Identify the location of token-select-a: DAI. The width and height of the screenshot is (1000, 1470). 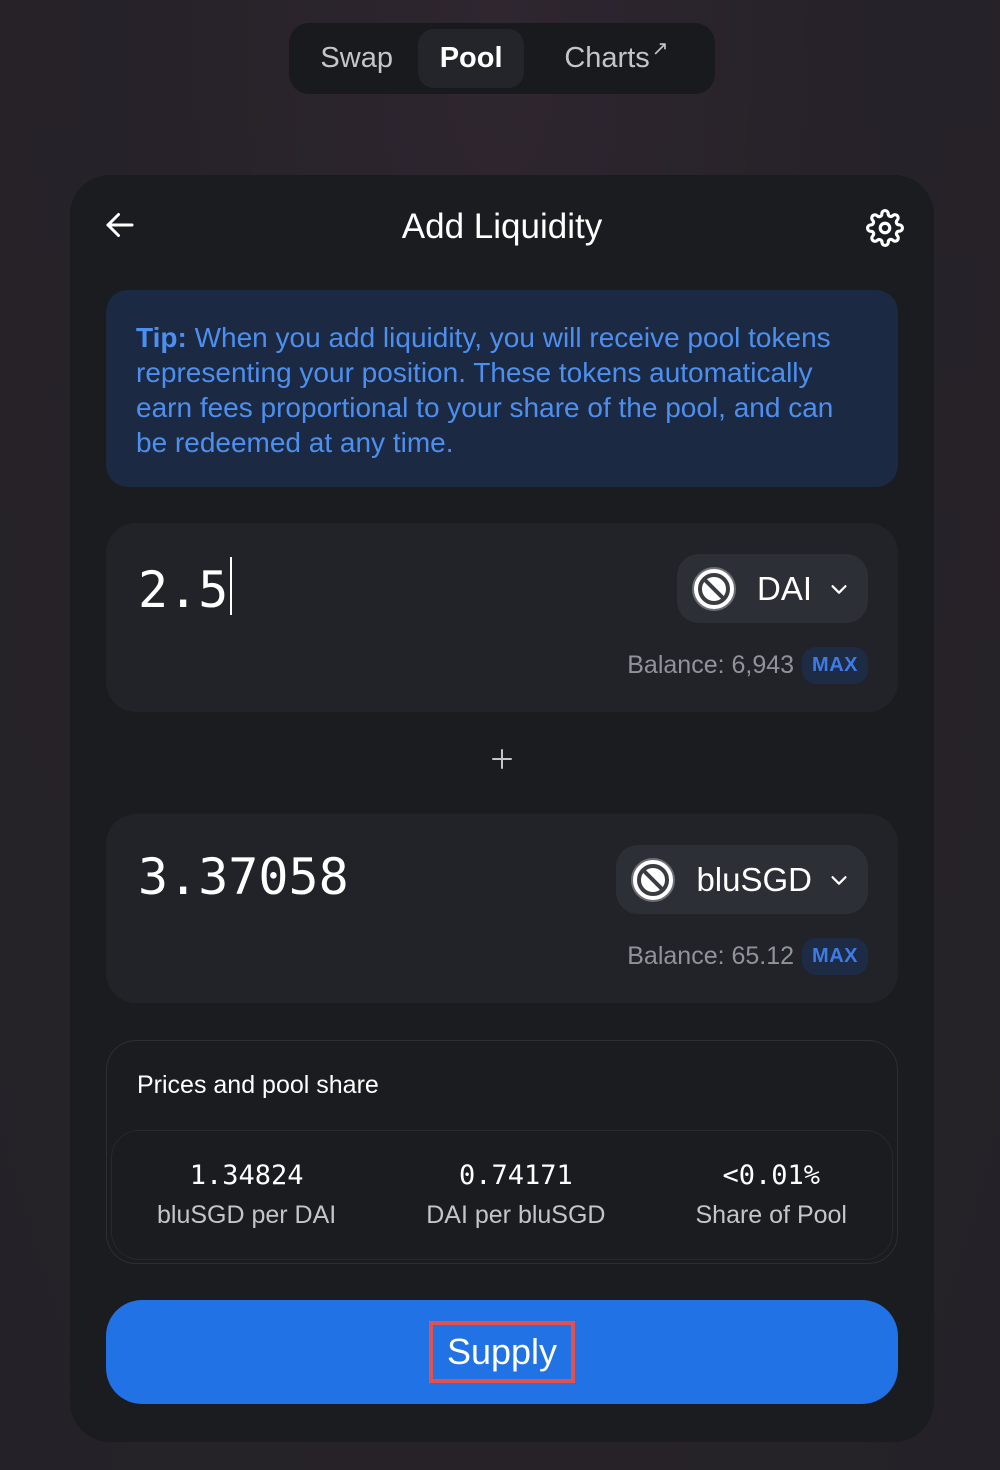
(772, 588).